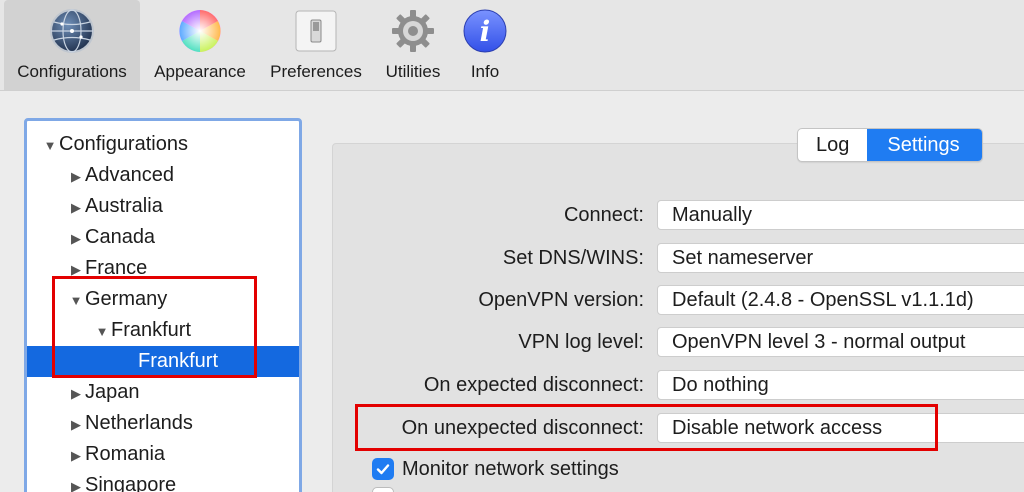 The width and height of the screenshot is (1024, 492). I want to click on tree-item-frankfurt-selected: Frankfurt, so click(163, 361).